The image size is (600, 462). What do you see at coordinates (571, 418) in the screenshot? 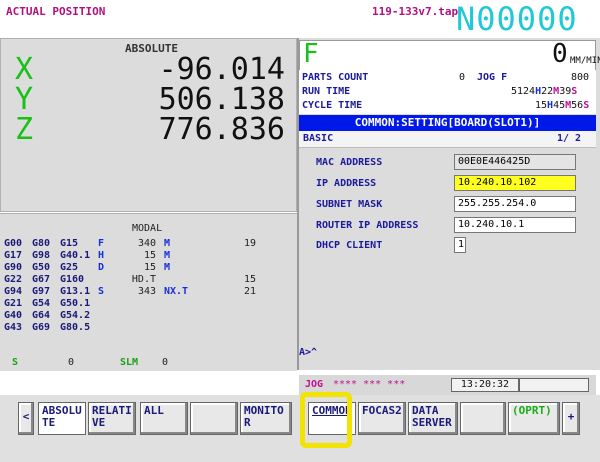
I see `softkey-next: +` at bounding box center [571, 418].